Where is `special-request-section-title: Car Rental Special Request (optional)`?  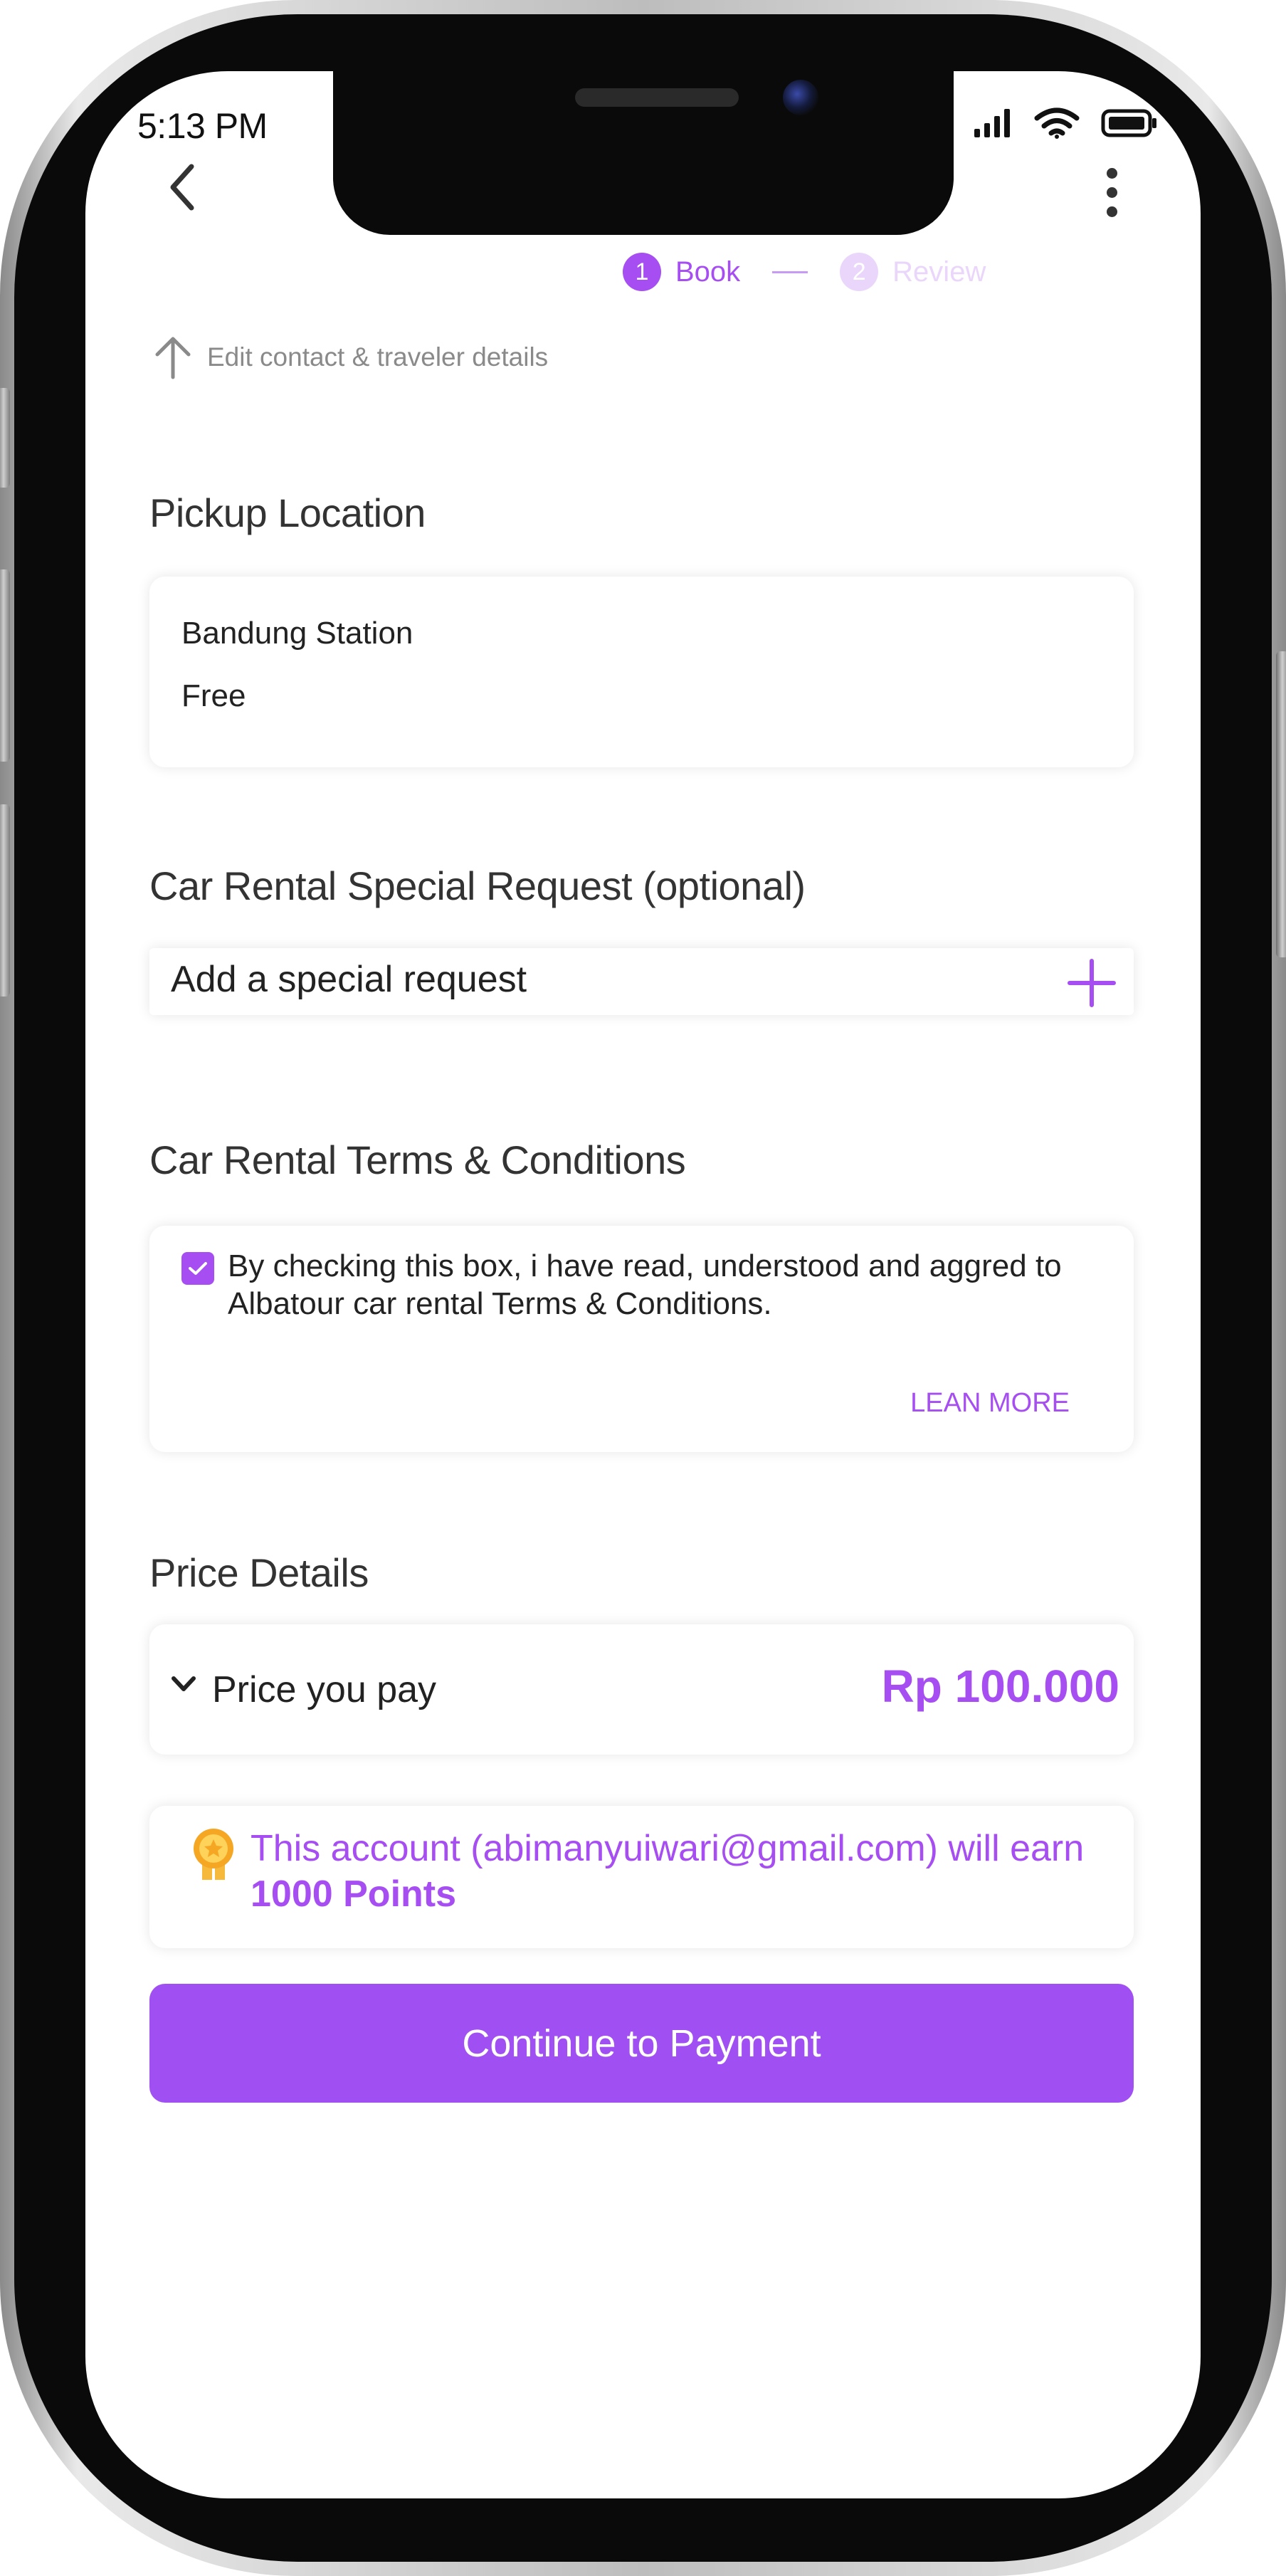 special-request-section-title: Car Rental Special Request (optional) is located at coordinates (477, 885).